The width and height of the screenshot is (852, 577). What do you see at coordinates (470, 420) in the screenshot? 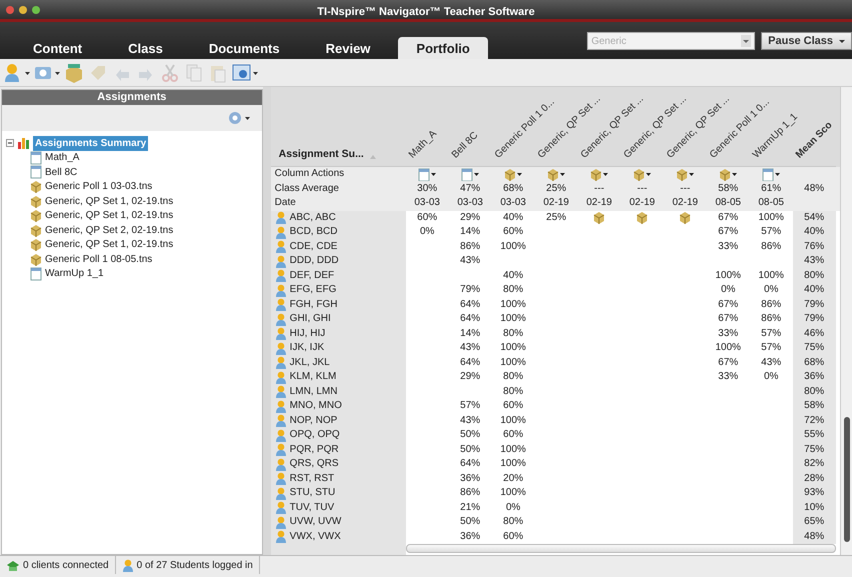
I see `table-cell: 43%` at bounding box center [470, 420].